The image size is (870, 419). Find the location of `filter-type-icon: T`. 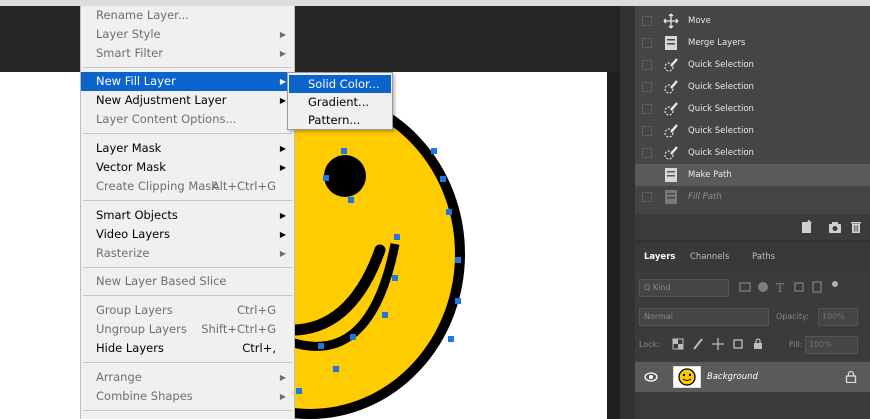

filter-type-icon: T is located at coordinates (781, 287).